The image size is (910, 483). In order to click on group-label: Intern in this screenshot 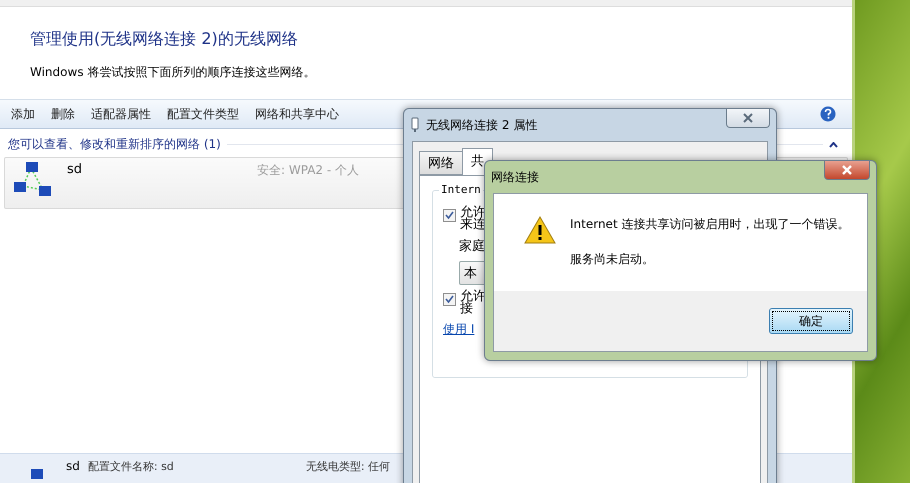, I will do `click(461, 189)`.